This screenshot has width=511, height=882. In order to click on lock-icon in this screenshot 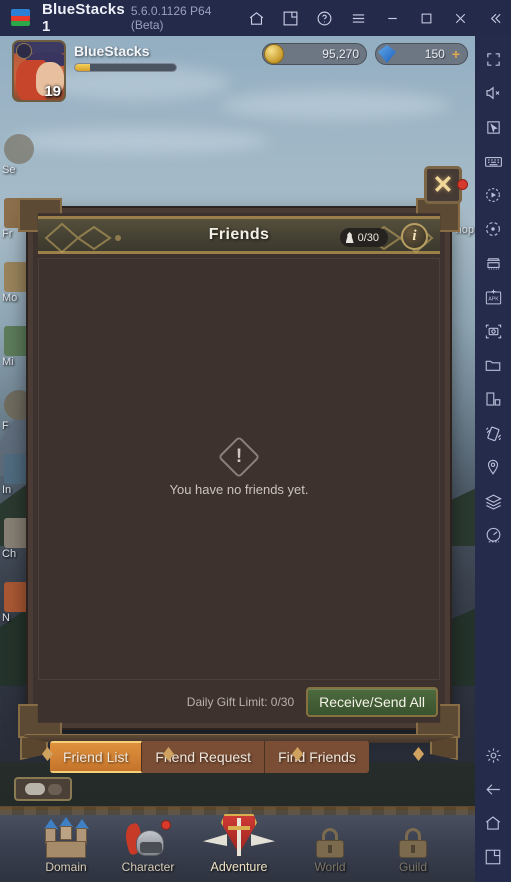, I will do `click(330, 838)`.